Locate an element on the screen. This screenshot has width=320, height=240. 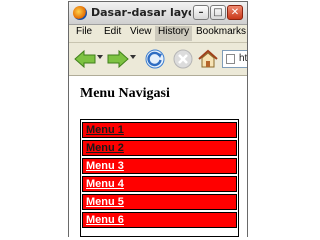
menu-edit: Edit is located at coordinates (112, 33).